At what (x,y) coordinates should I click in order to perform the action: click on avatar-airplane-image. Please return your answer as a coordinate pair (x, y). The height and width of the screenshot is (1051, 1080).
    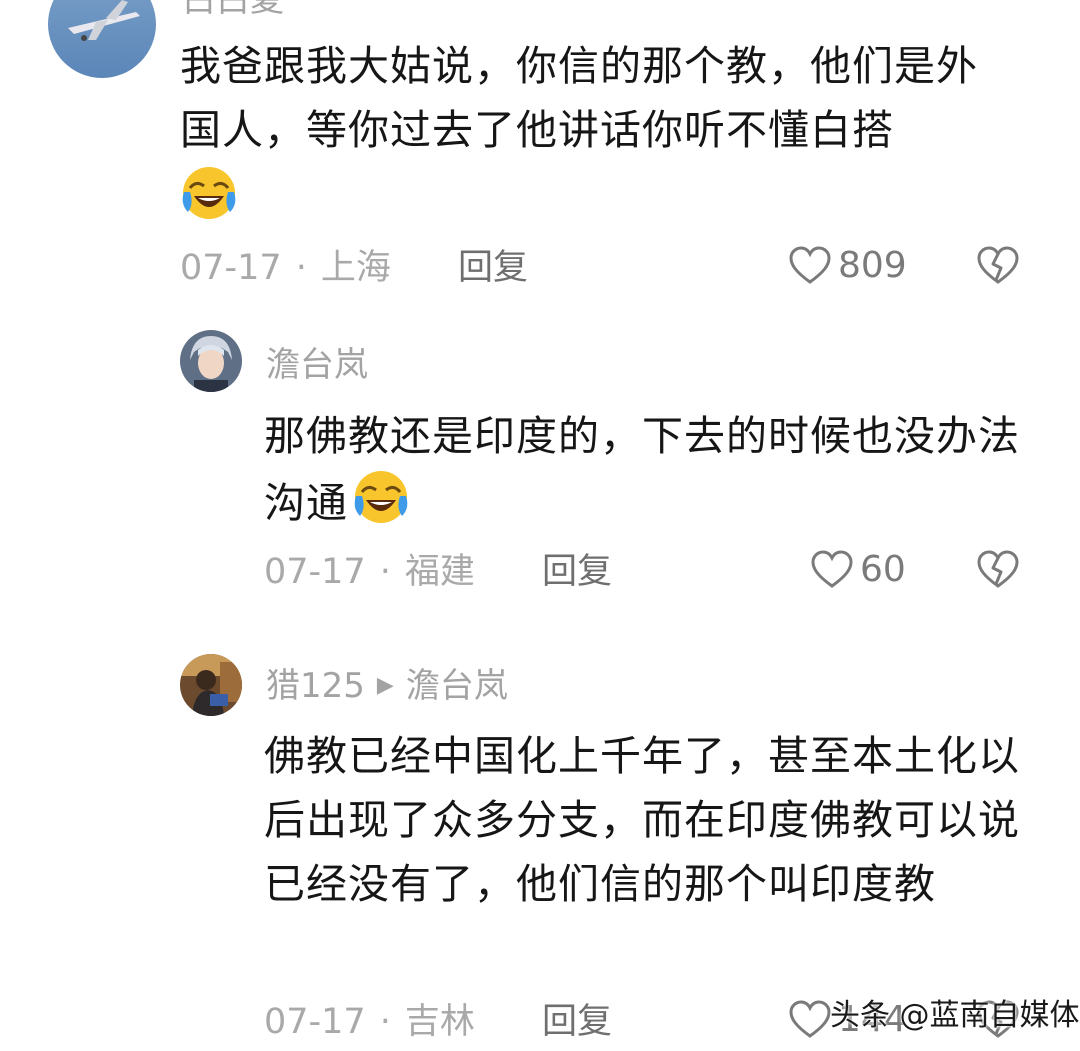
    Looking at the image, I should click on (102, 39).